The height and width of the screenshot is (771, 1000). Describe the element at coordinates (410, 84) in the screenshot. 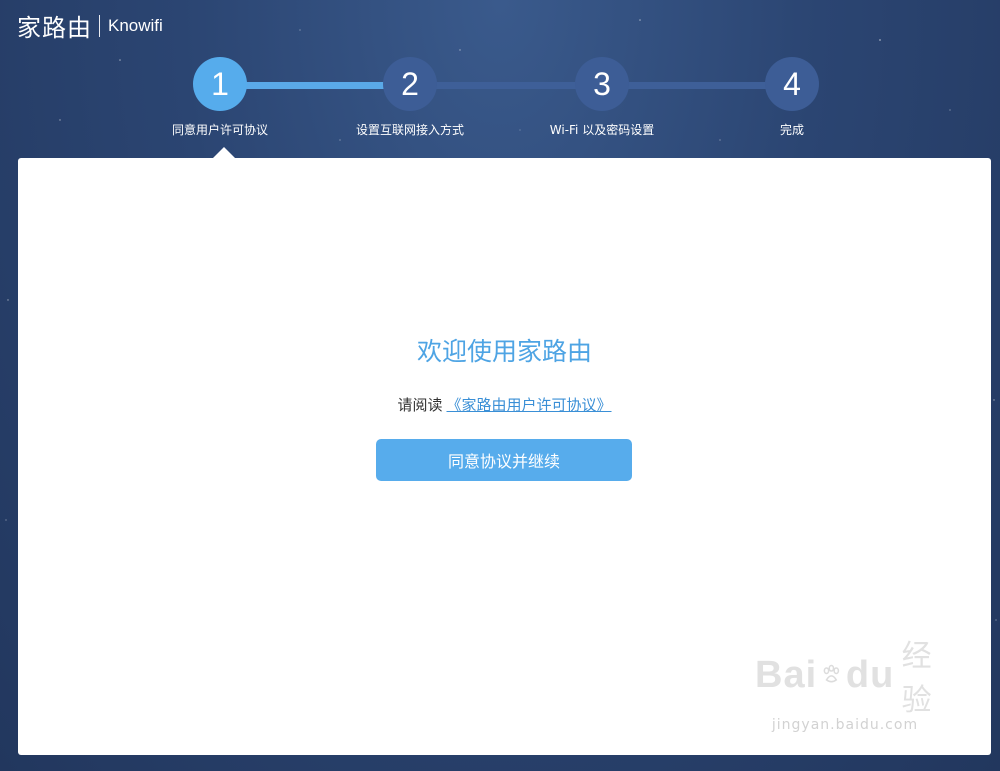

I see `step-2-number: 2` at that location.